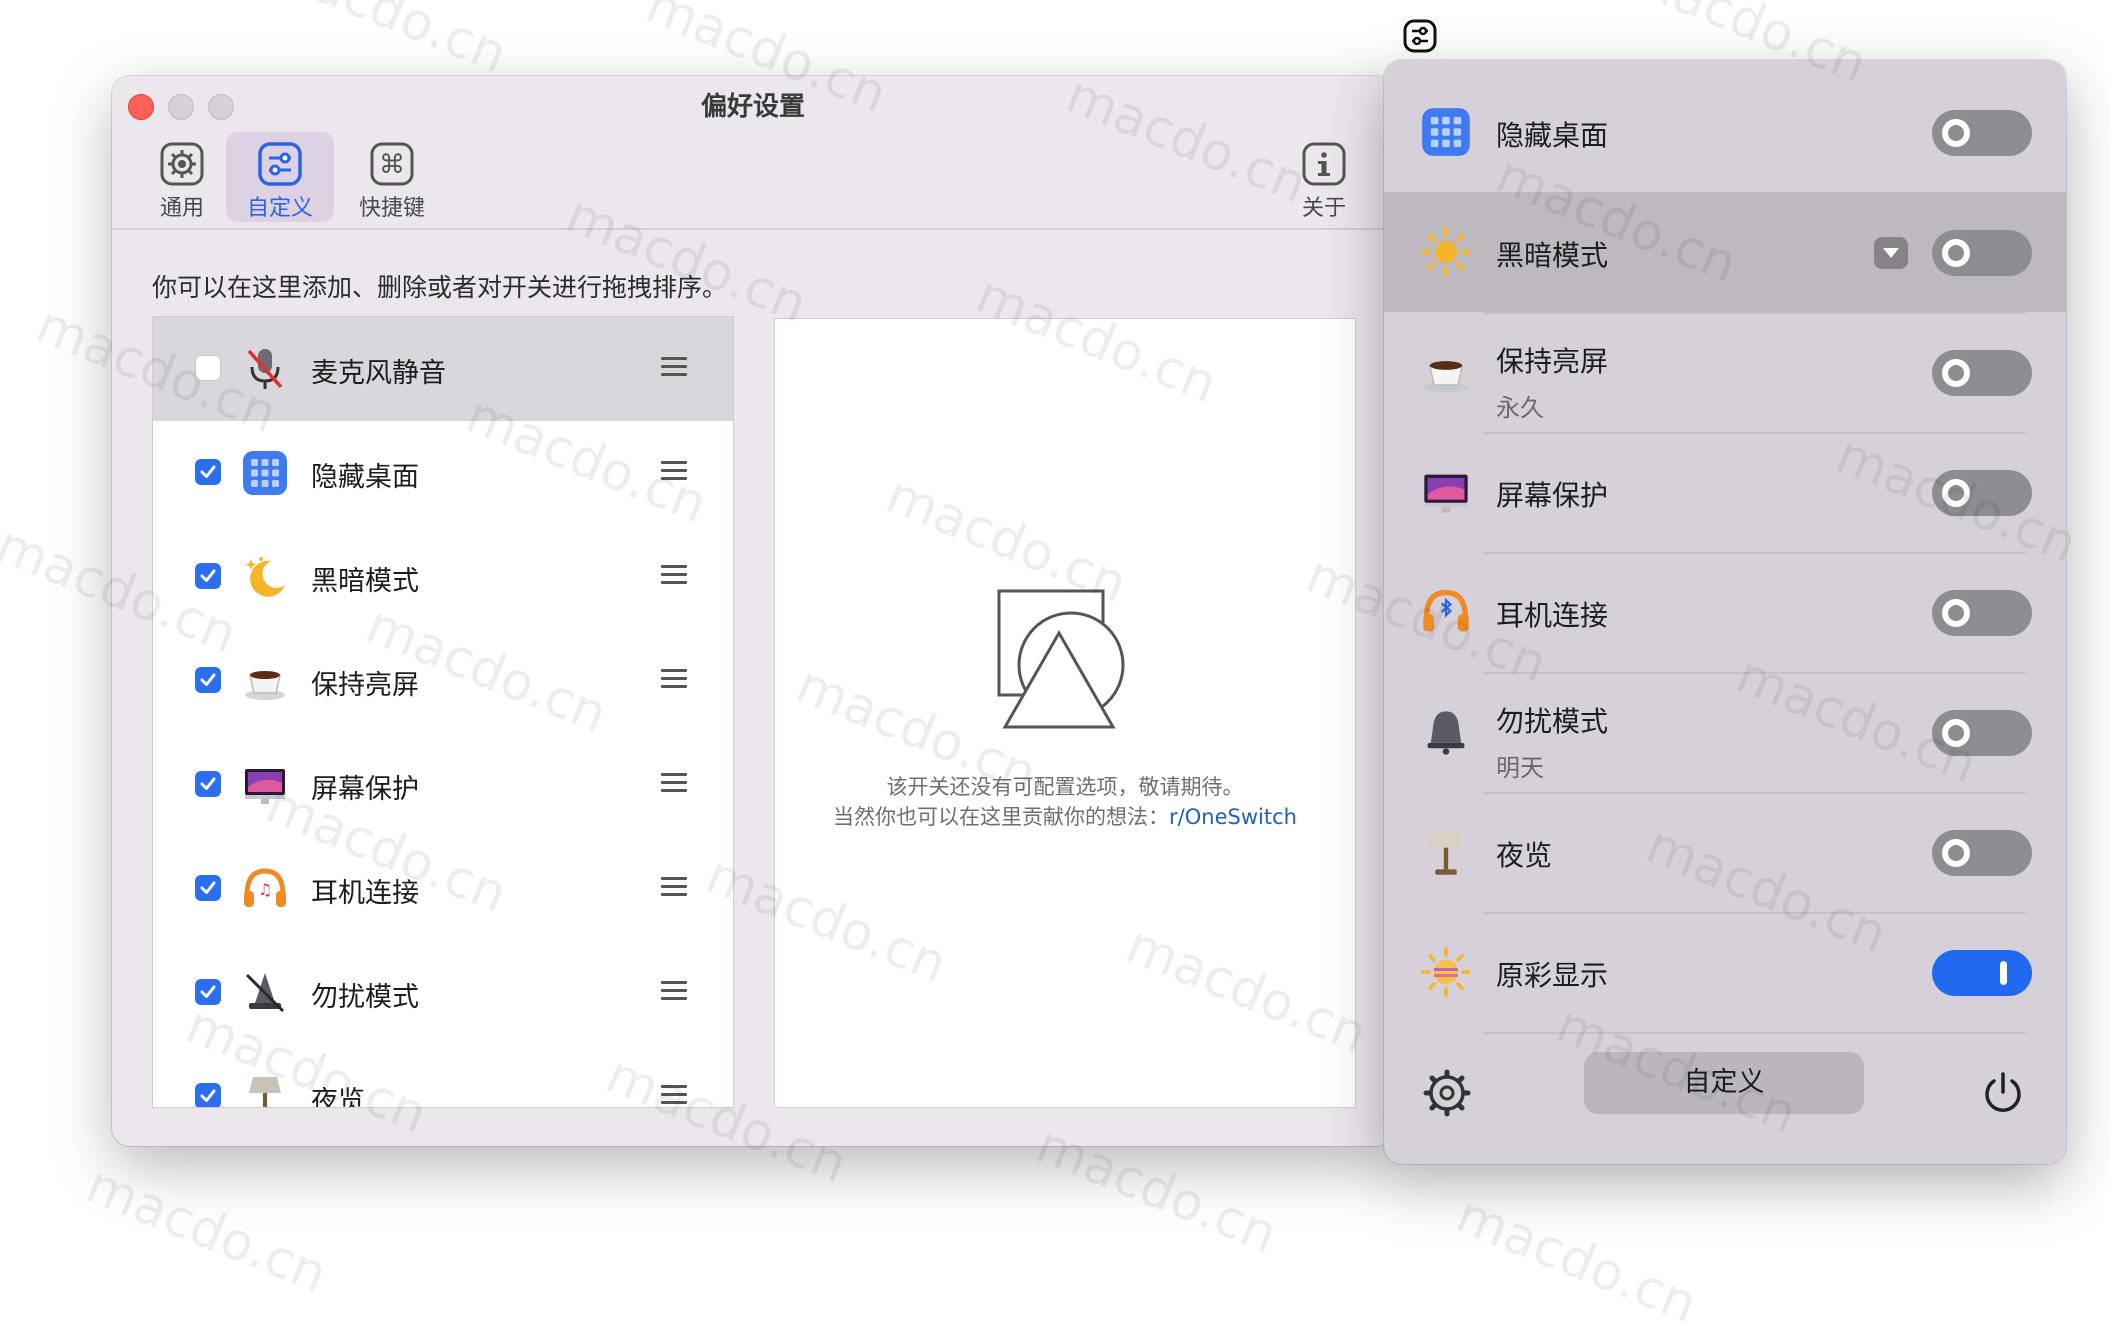  Describe the element at coordinates (181, 208) in the screenshot. I see `tab-general-label: 通用` at that location.